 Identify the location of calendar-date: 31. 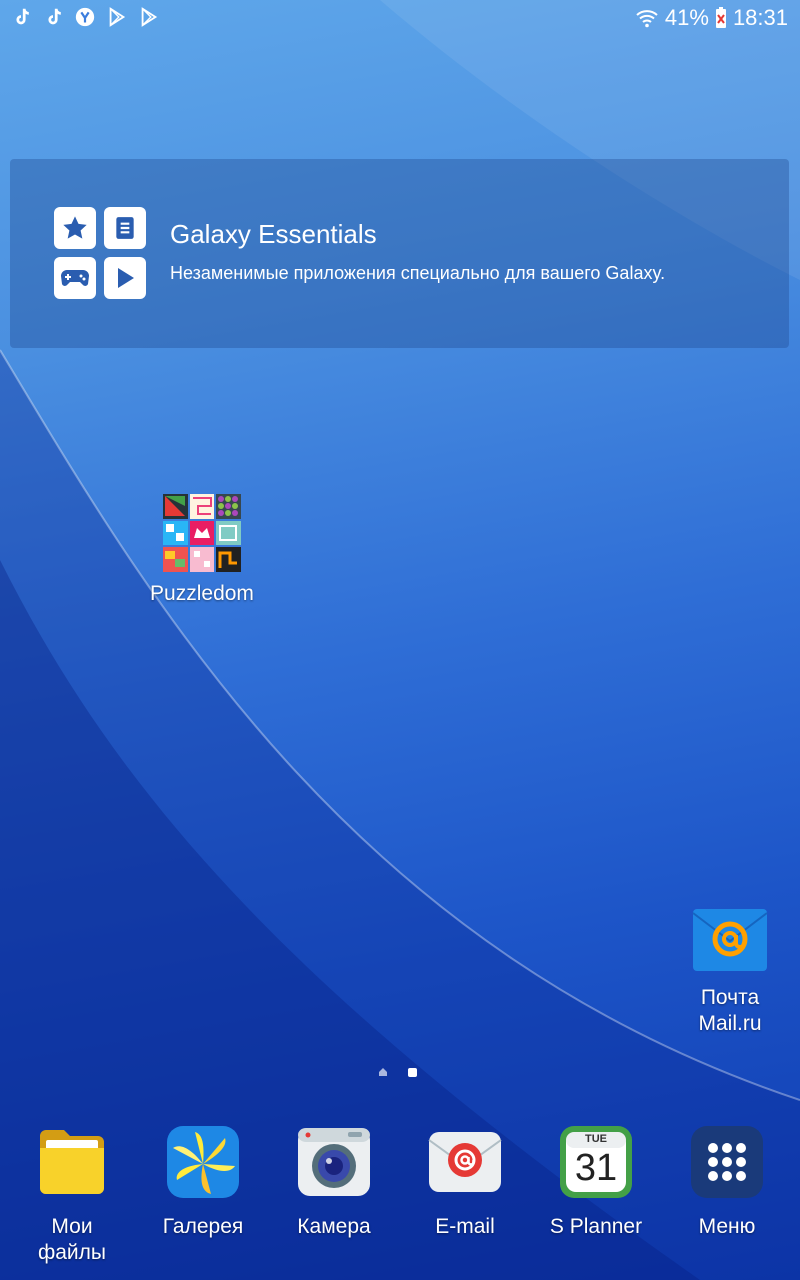
(596, 1168).